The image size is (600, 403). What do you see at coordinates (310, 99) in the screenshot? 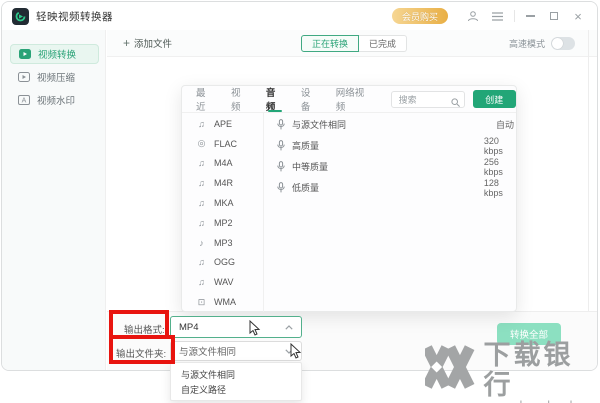
I see `panel-tab-device: 设备` at bounding box center [310, 99].